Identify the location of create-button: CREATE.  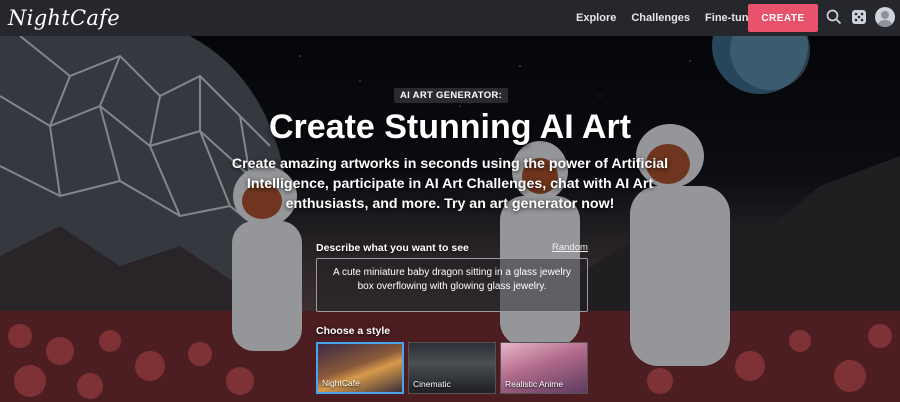
(783, 18).